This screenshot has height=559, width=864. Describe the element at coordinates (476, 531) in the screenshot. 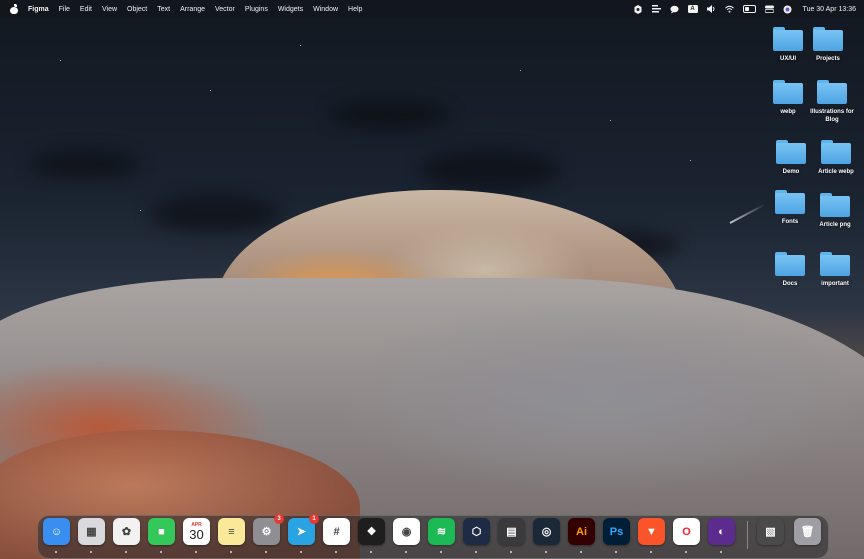

I see `dock-app-hexagon-app-icon: ⬡` at that location.